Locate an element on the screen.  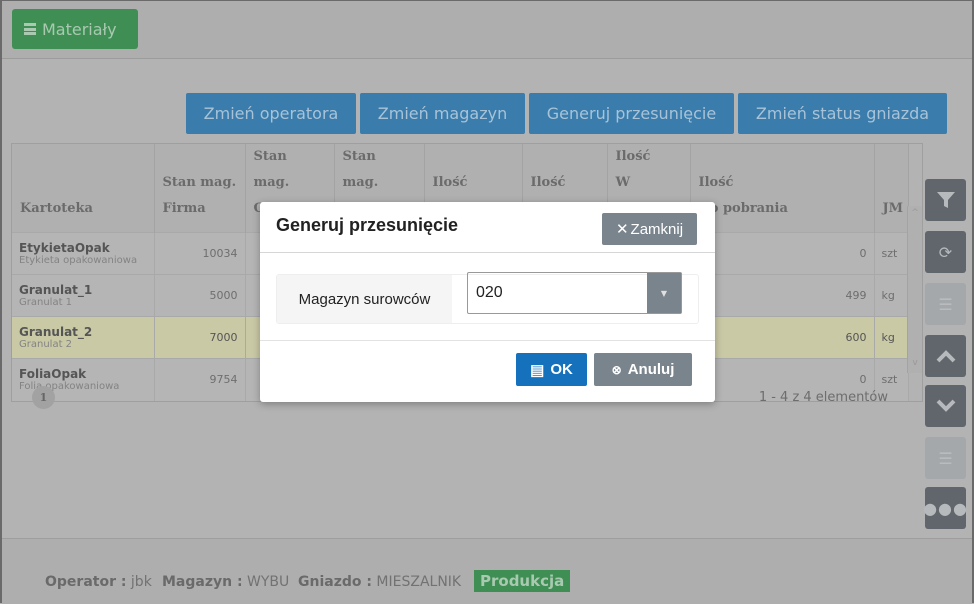
filter-icon is located at coordinates (945, 200).